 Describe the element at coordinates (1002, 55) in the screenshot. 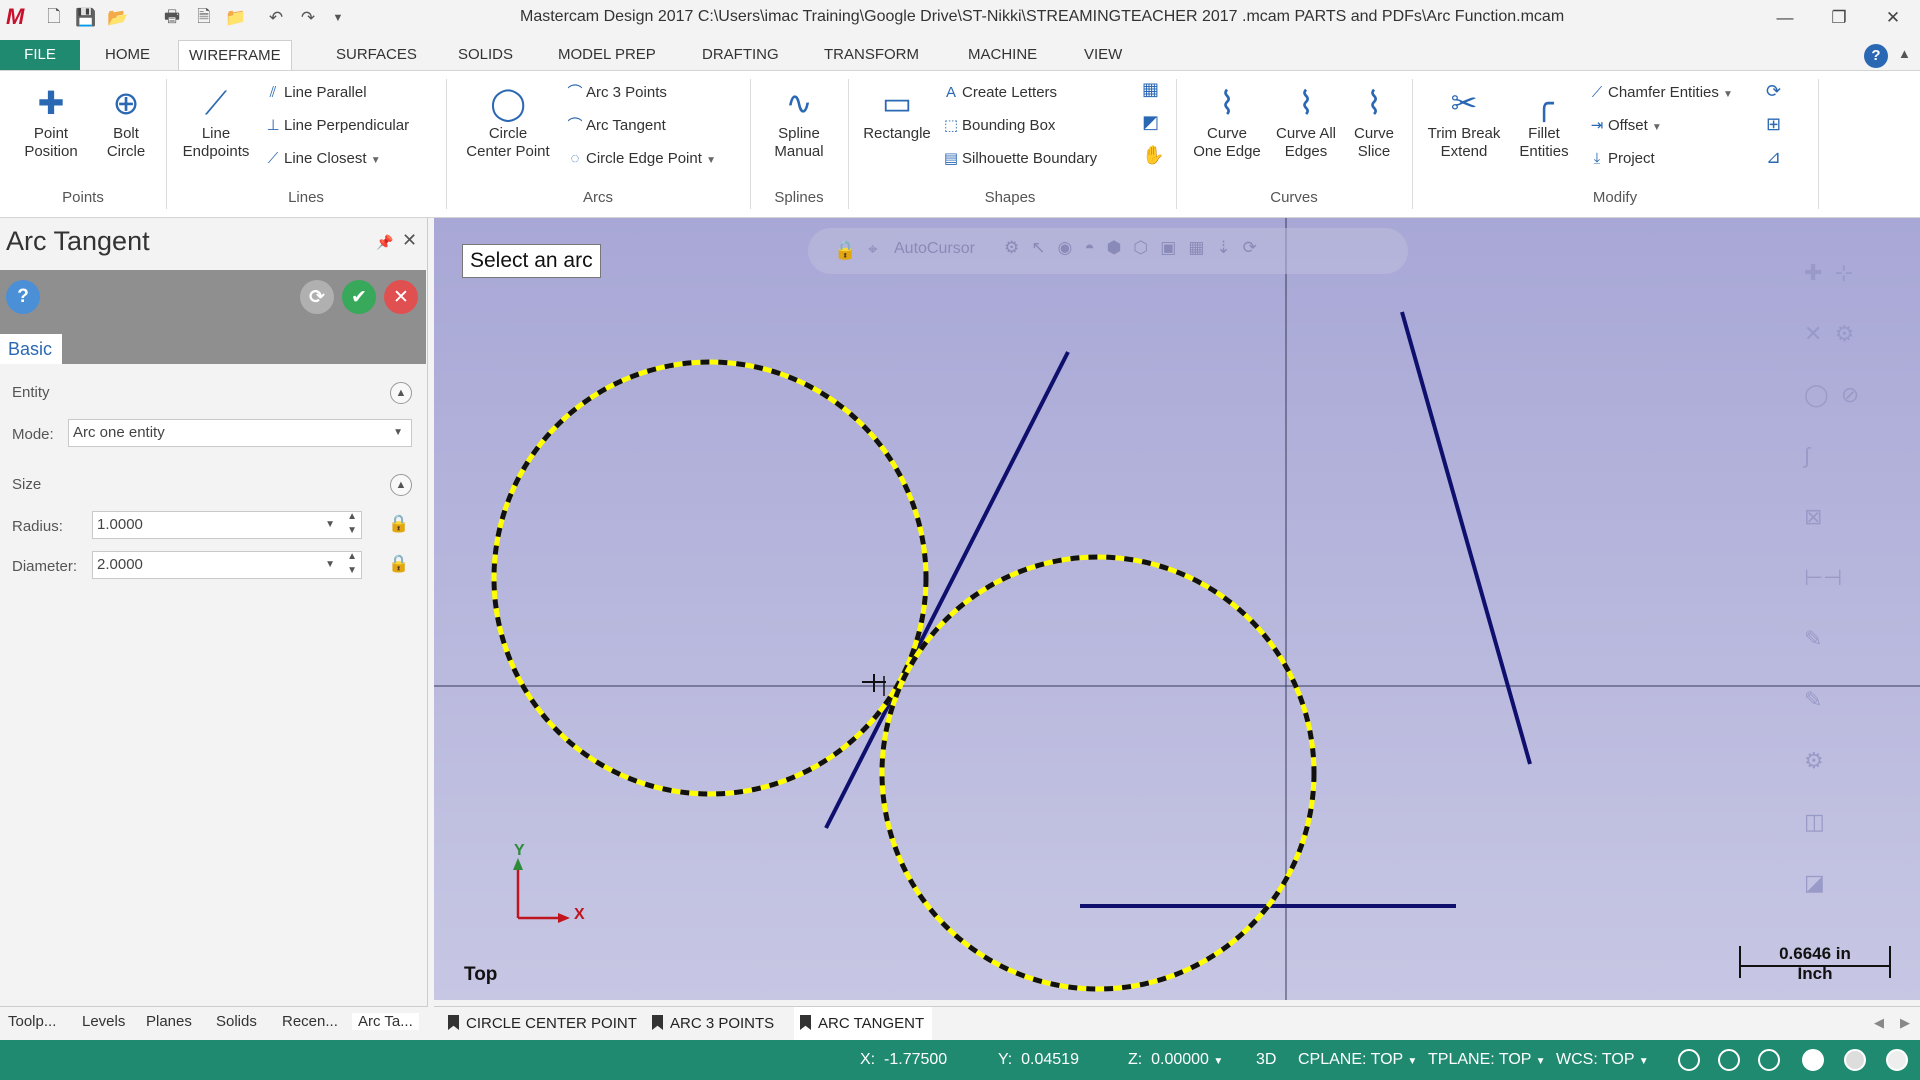

I see `tab-machine: MACHINE` at that location.